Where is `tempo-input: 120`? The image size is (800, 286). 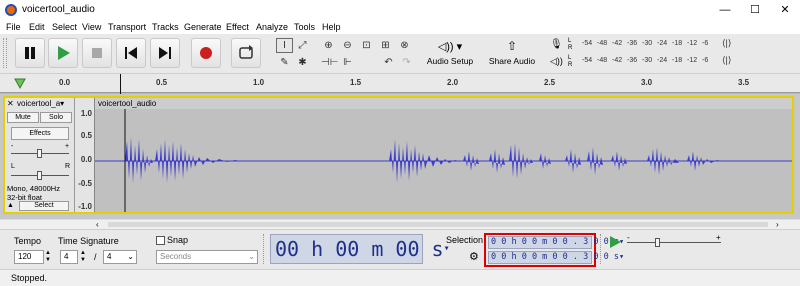 tempo-input: 120 is located at coordinates (29, 257).